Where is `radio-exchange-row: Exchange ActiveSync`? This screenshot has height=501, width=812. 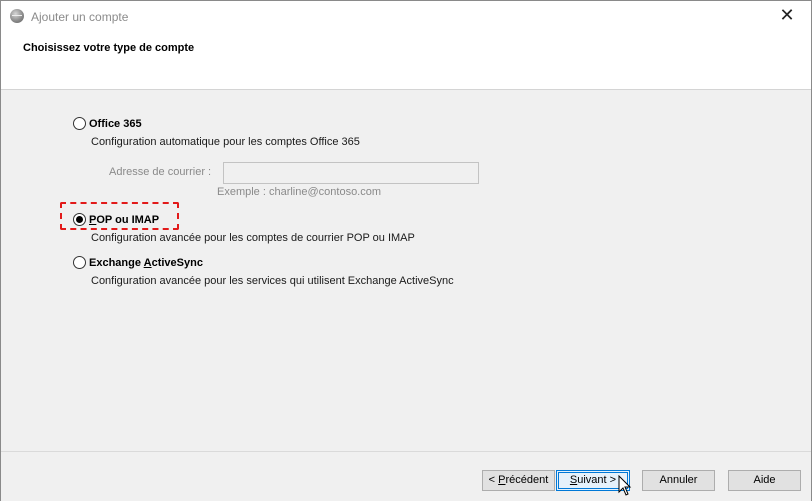
radio-exchange-row: Exchange ActiveSync is located at coordinates (138, 262).